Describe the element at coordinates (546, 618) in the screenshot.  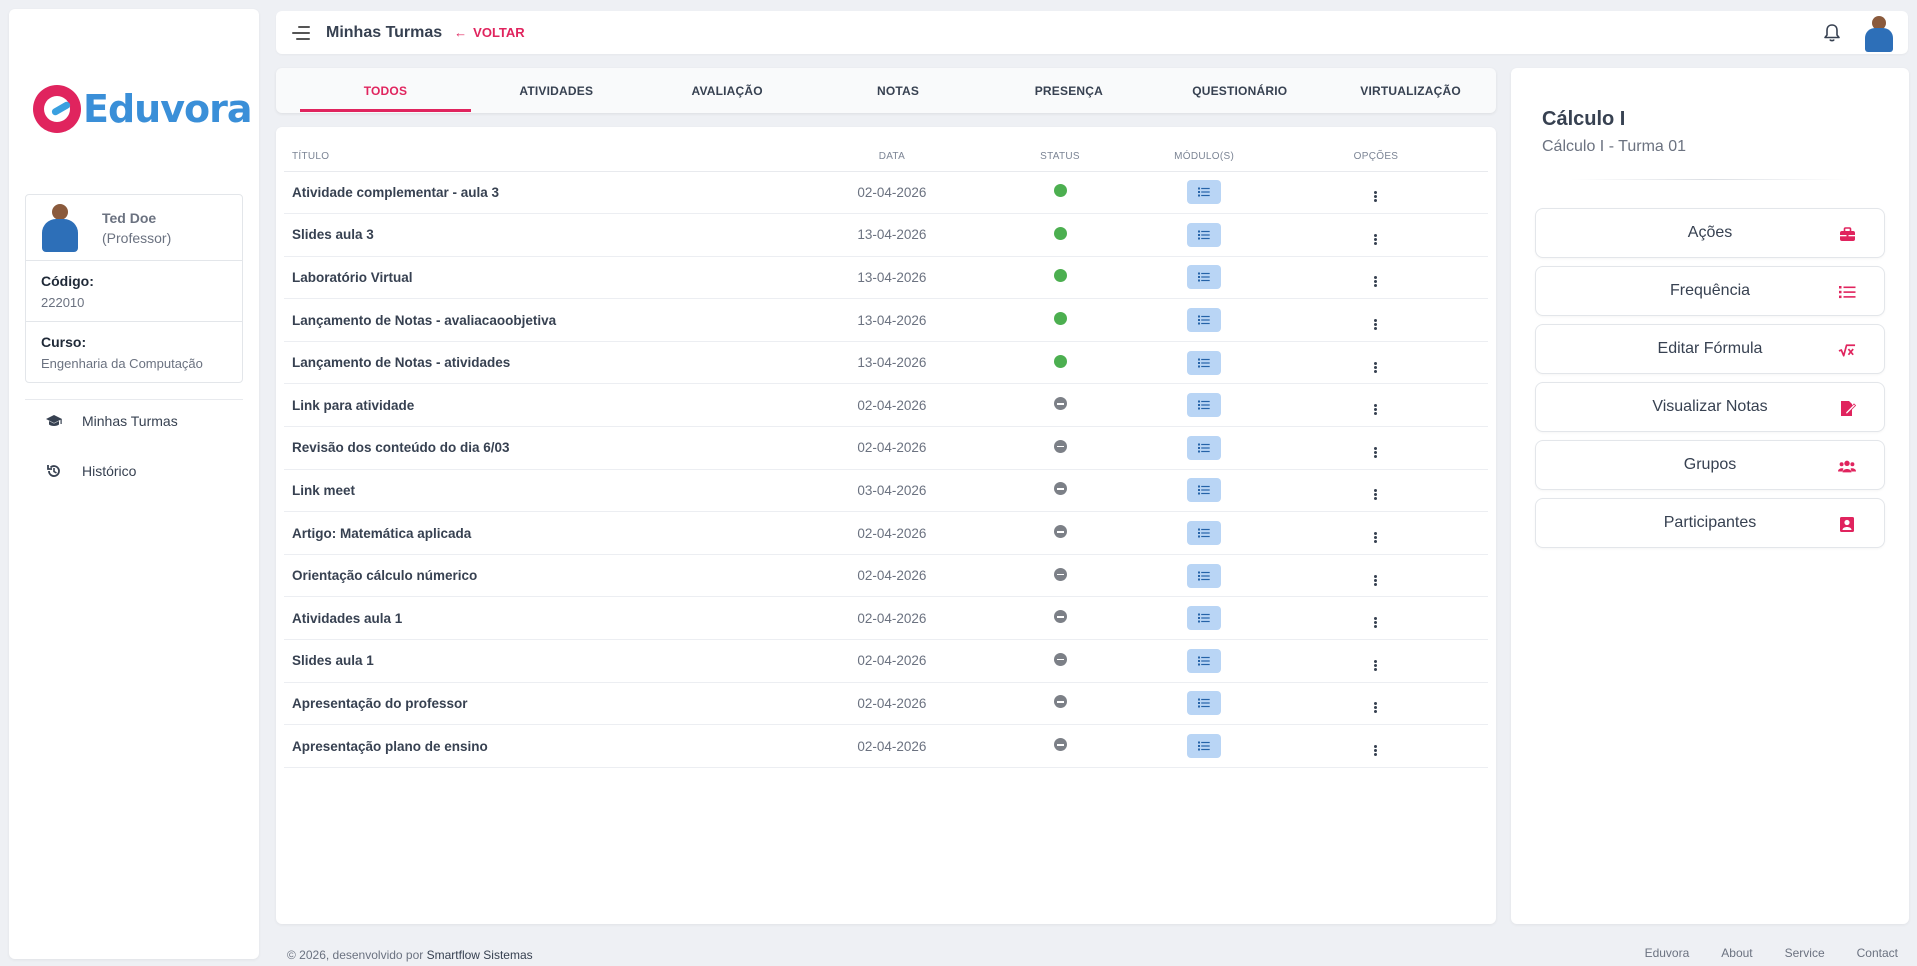
I see `row-title: Atividades aula 1` at that location.